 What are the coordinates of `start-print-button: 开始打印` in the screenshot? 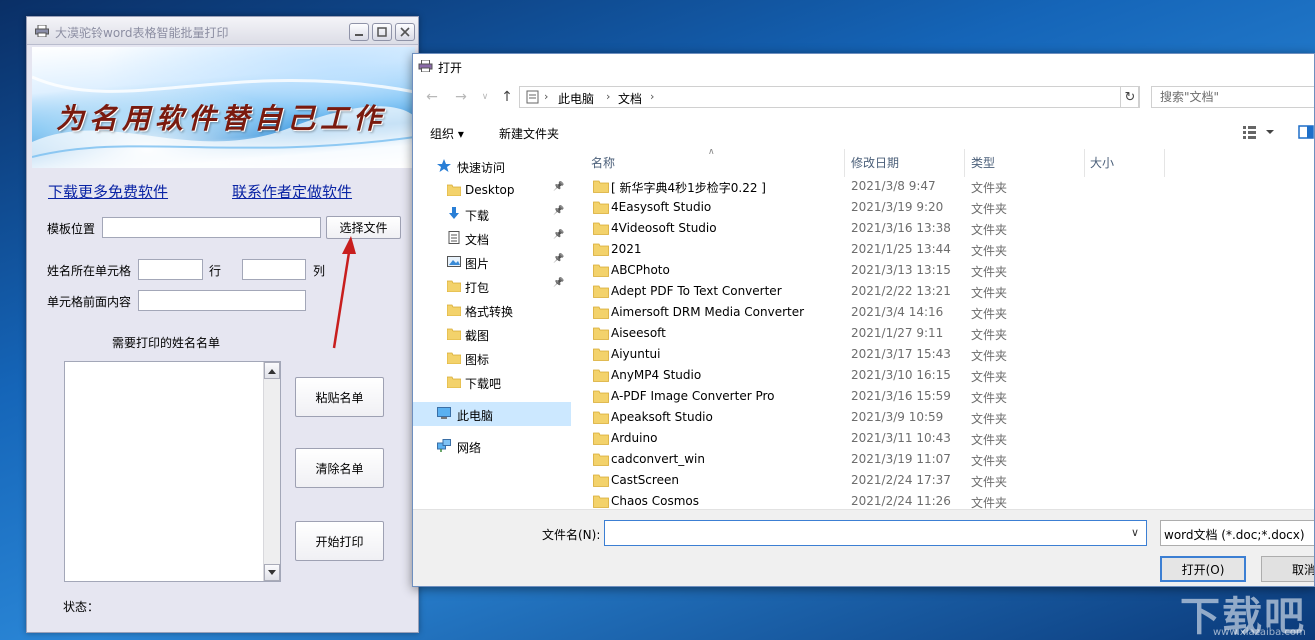 It's located at (339, 541).